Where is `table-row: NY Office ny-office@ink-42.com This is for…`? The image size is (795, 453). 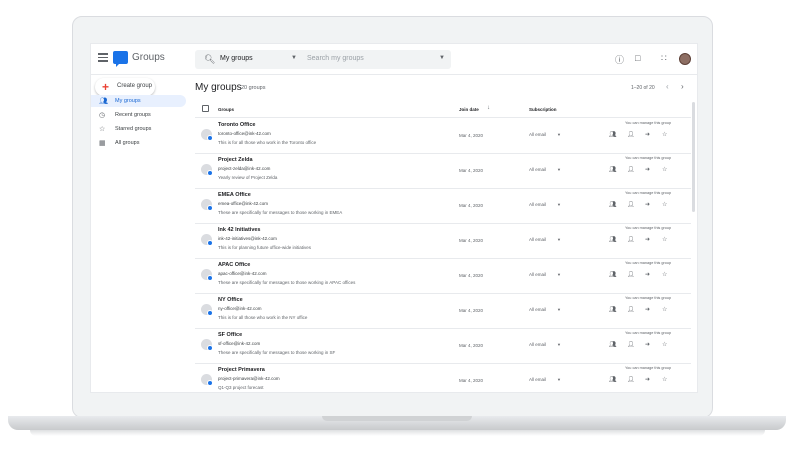
table-row: NY Office ny-office@ink-42.com This is for… is located at coordinates (443, 311).